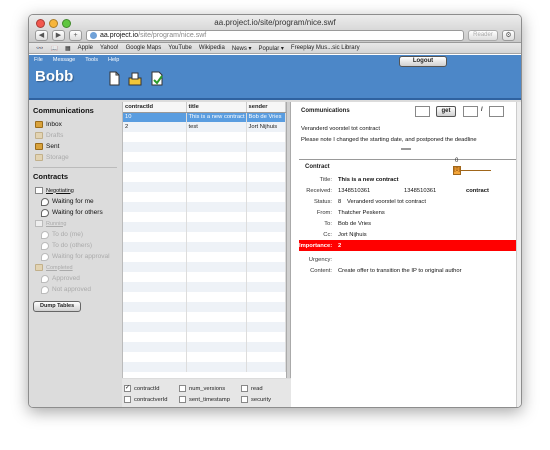 The image size is (550, 450). What do you see at coordinates (410, 259) in the screenshot?
I see `contract-row-urgency: Urgency:` at bounding box center [410, 259].